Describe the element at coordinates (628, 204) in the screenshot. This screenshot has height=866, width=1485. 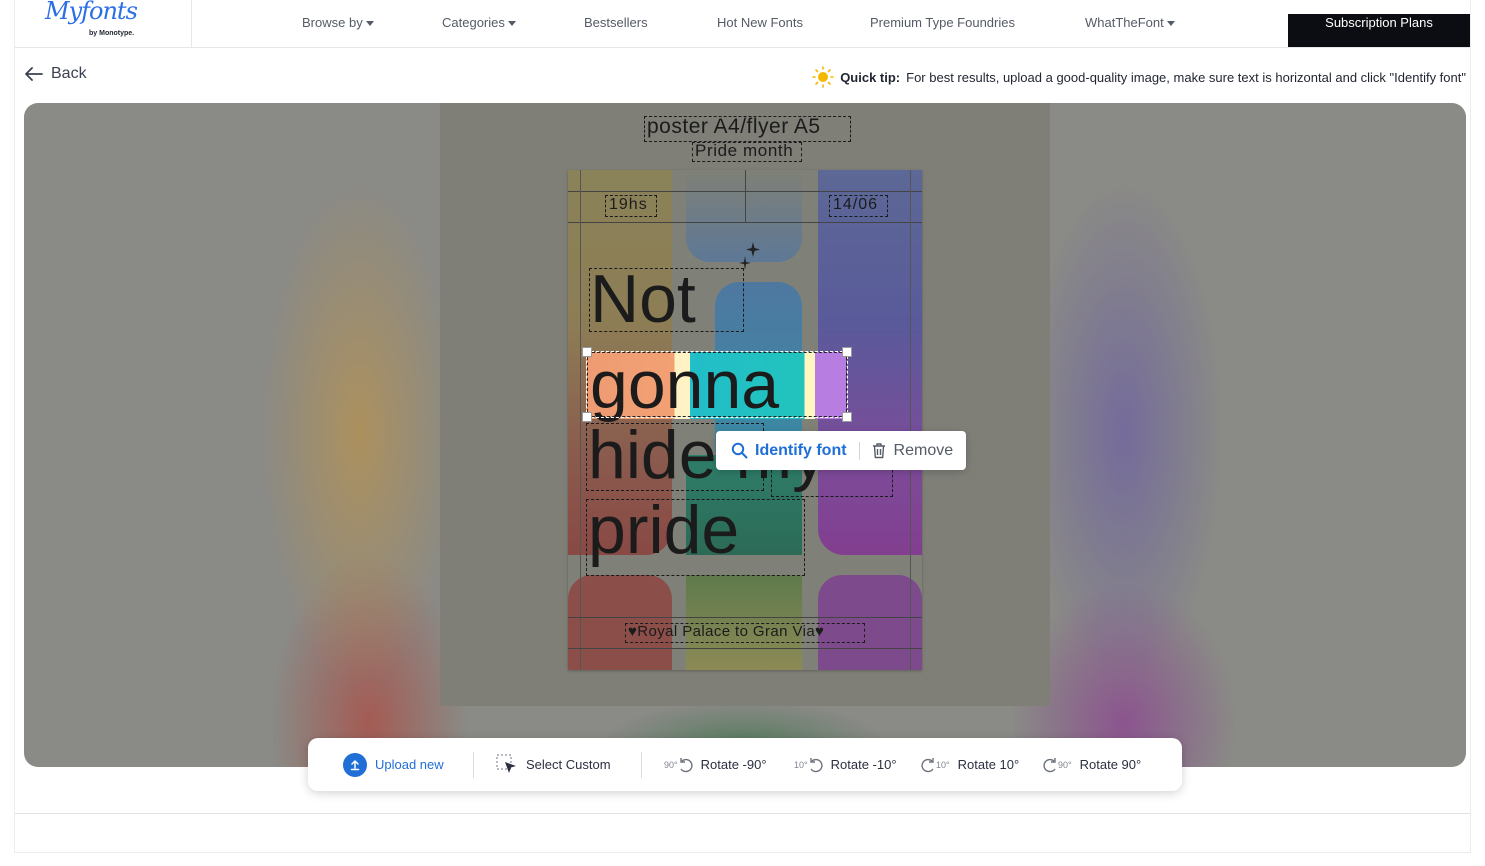
I see `poster-time-text: 19hs` at that location.